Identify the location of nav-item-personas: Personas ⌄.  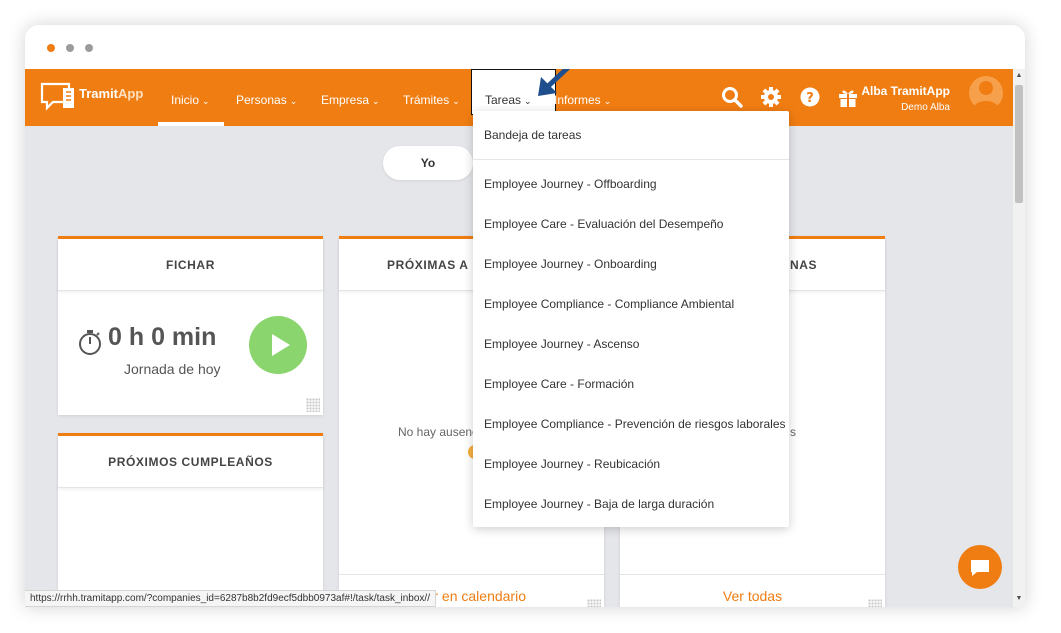
(266, 100).